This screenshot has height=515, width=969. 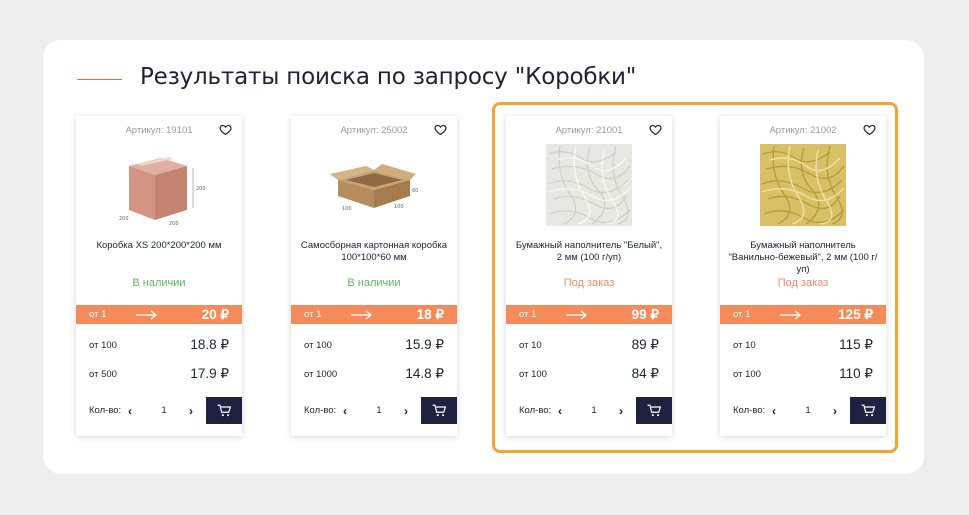 I want to click on tier-qty: от 1000, so click(x=321, y=374).